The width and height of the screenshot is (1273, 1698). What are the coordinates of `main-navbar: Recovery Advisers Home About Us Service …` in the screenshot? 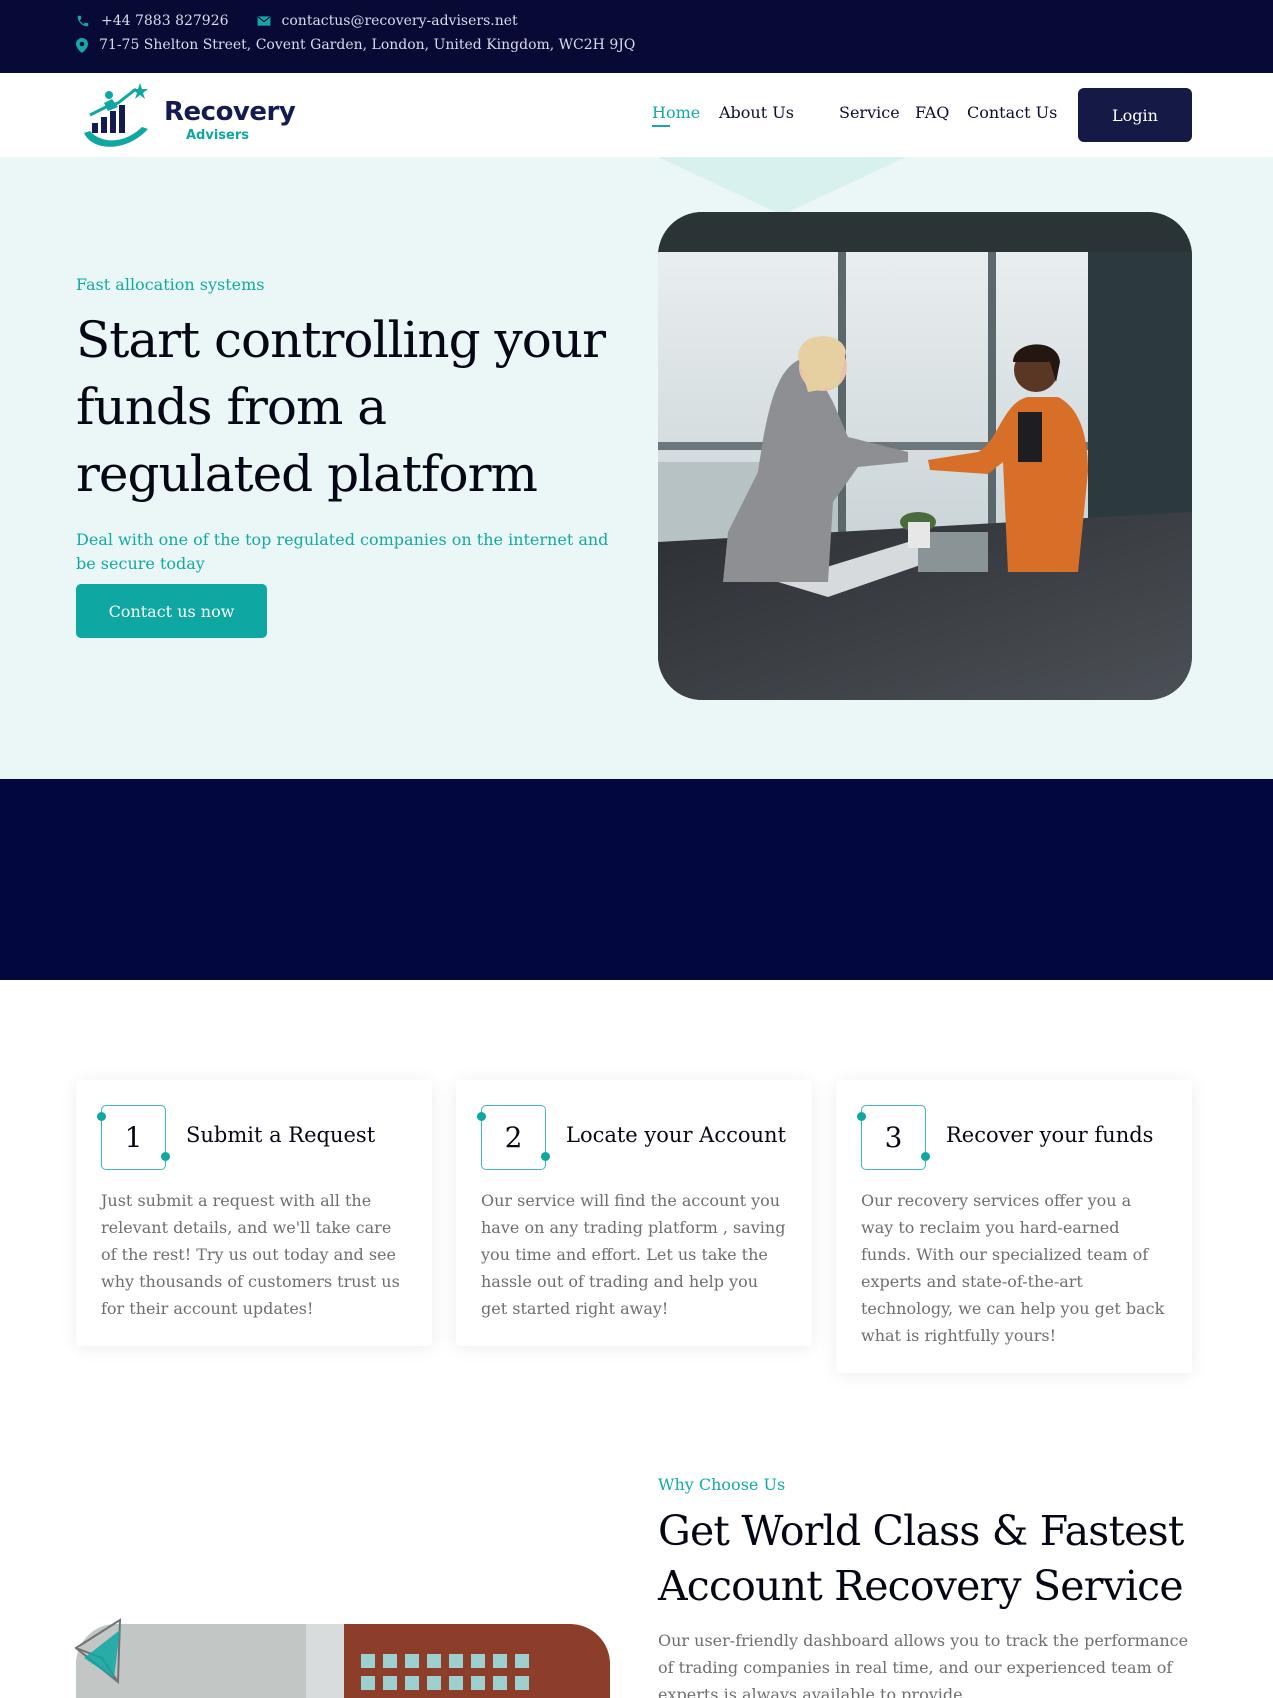 It's located at (636, 115).